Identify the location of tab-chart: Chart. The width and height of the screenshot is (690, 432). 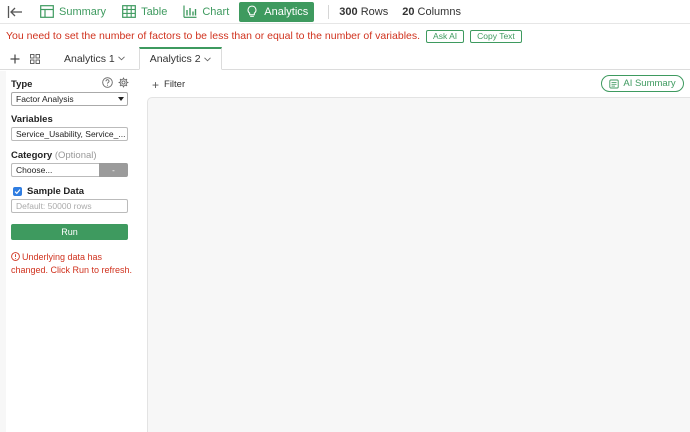
(206, 12).